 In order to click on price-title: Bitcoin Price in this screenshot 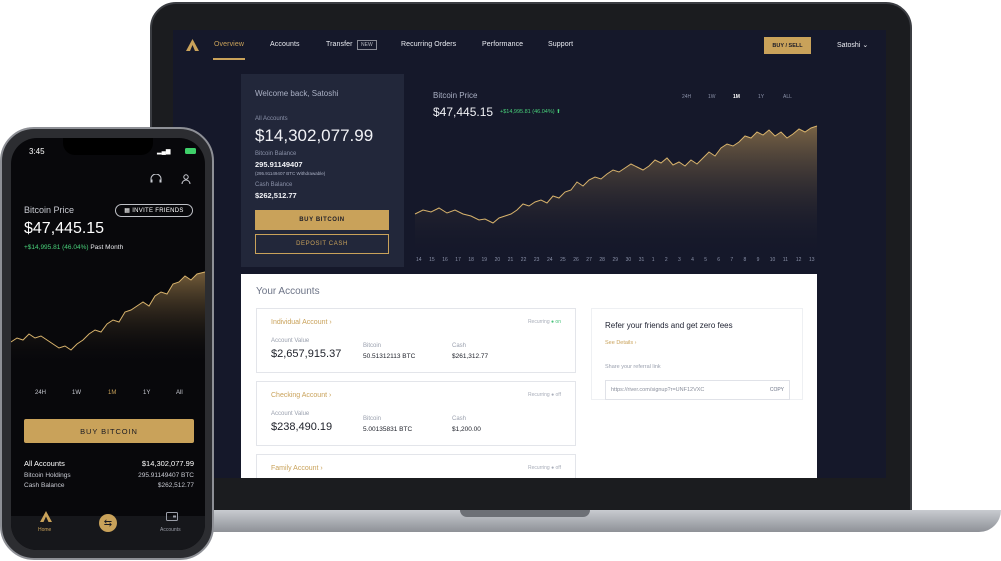, I will do `click(49, 210)`.